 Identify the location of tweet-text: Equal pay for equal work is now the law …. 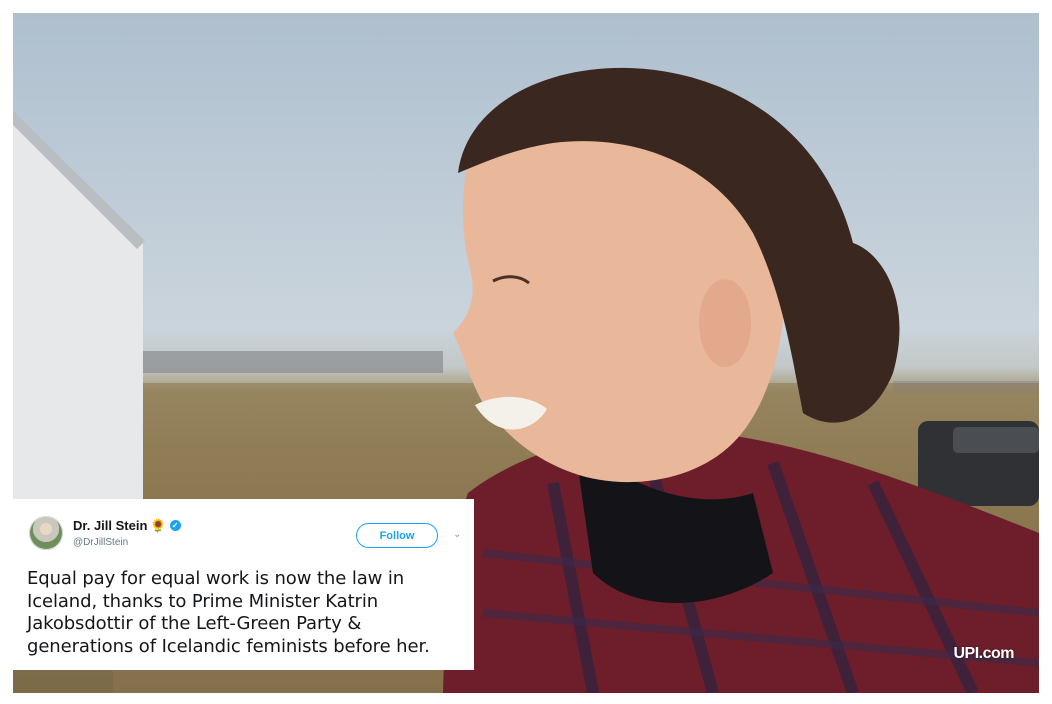
(247, 613).